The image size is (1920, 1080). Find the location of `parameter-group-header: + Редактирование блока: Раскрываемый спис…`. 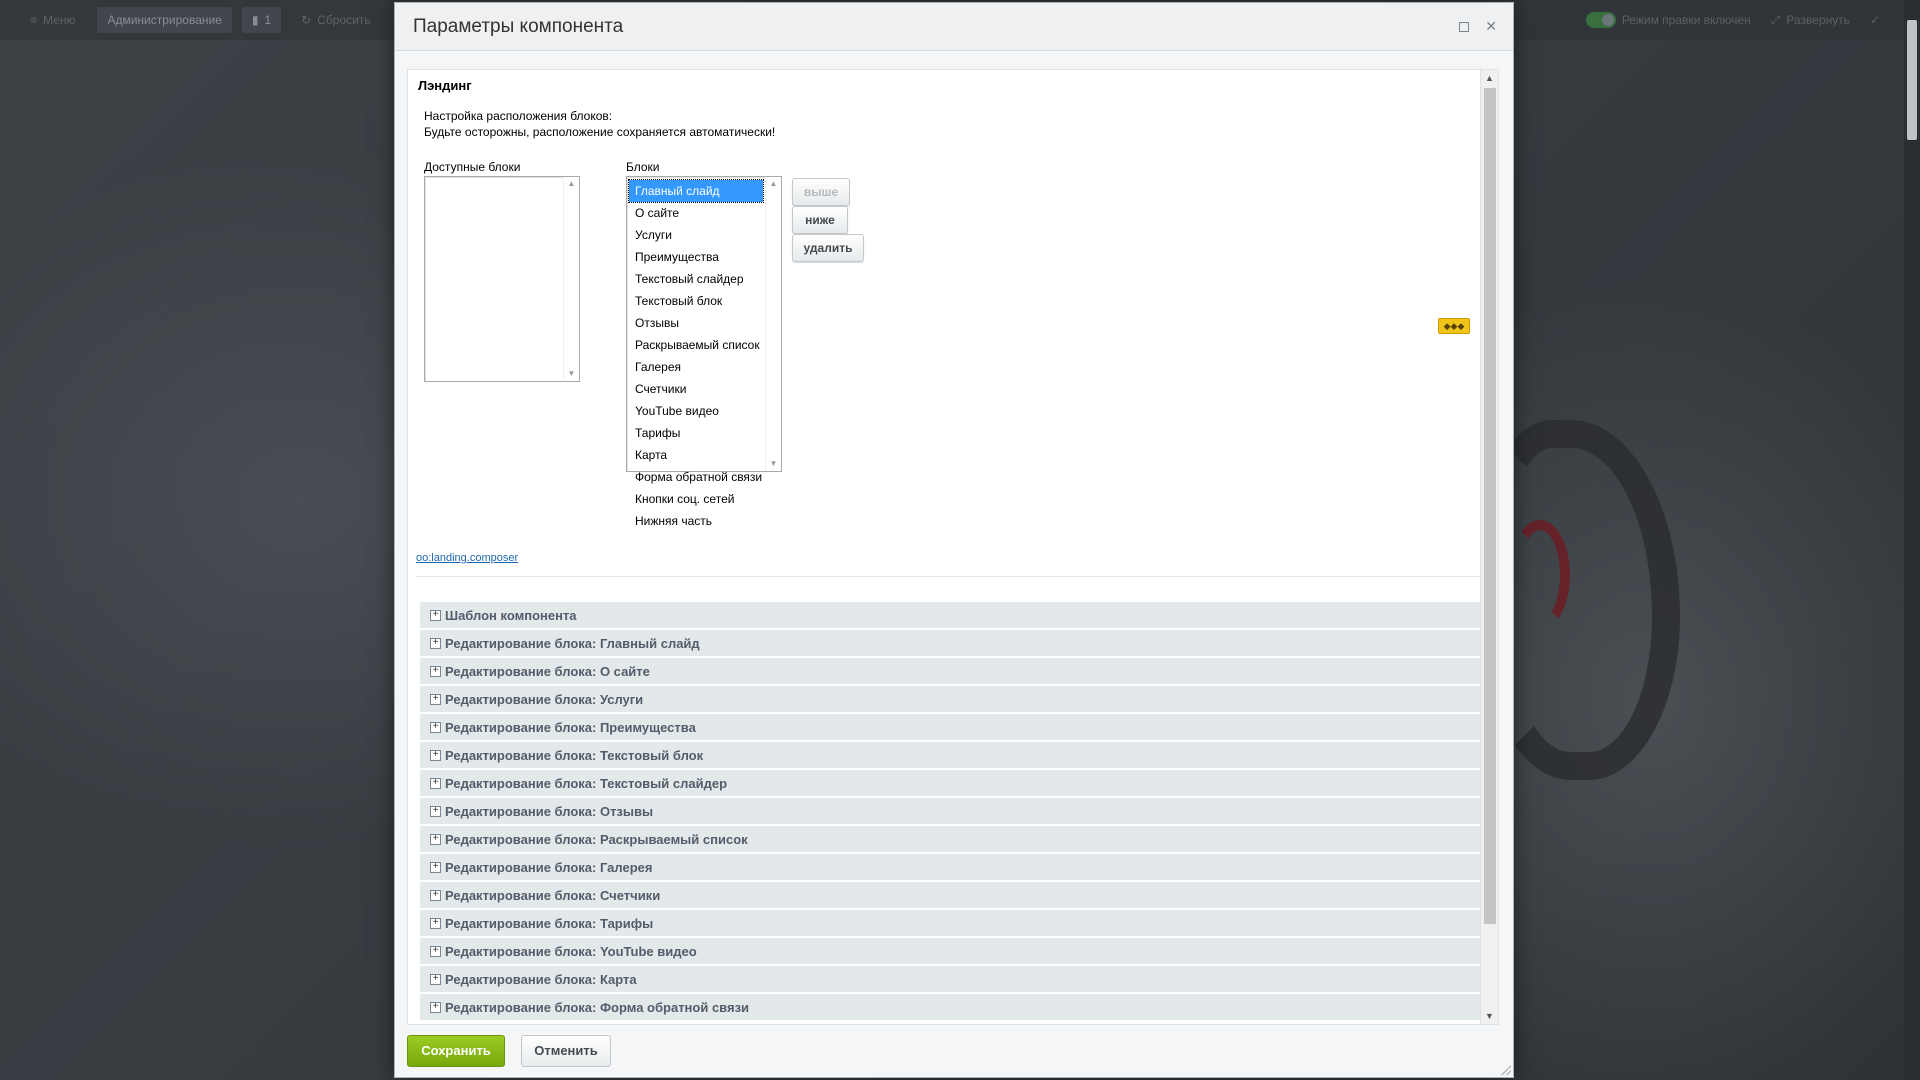

parameter-group-header: + Редактирование блока: Раскрываемый спис… is located at coordinates (950, 839).